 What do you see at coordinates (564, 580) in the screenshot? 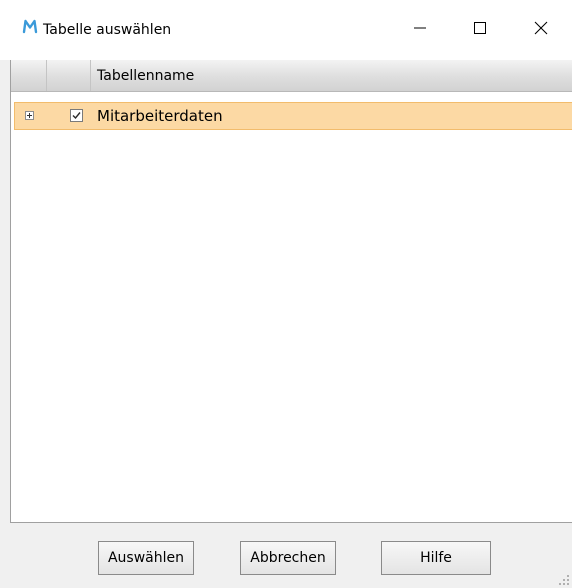
I see `resize-grip-icon` at bounding box center [564, 580].